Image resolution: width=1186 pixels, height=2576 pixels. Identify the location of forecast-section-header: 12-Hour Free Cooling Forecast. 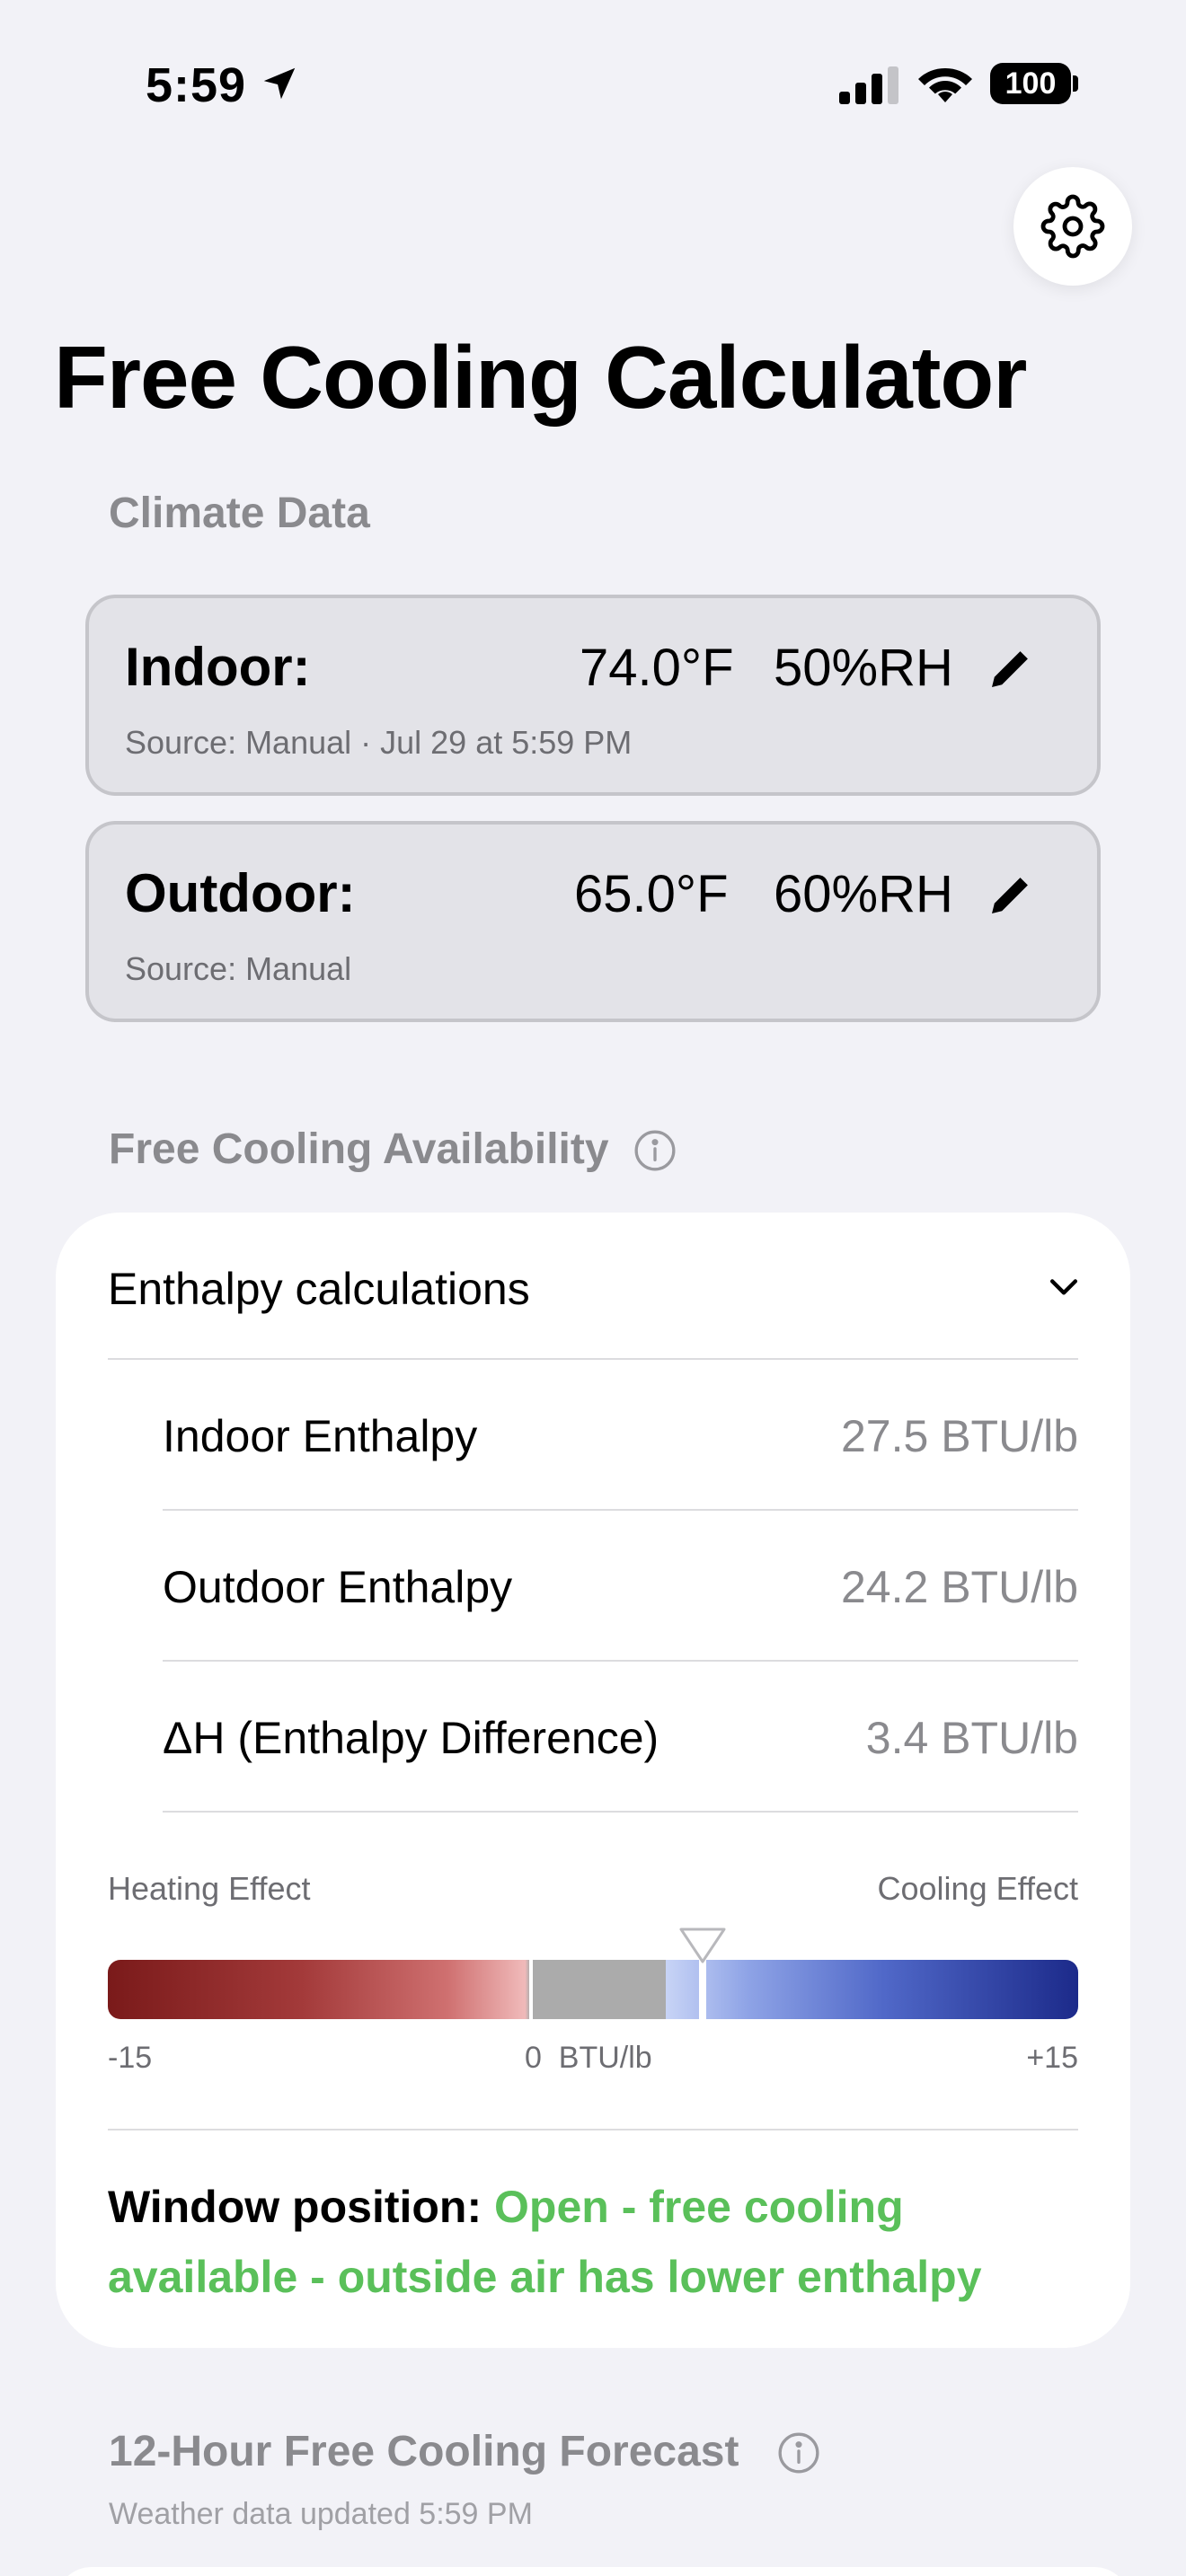
(424, 2451).